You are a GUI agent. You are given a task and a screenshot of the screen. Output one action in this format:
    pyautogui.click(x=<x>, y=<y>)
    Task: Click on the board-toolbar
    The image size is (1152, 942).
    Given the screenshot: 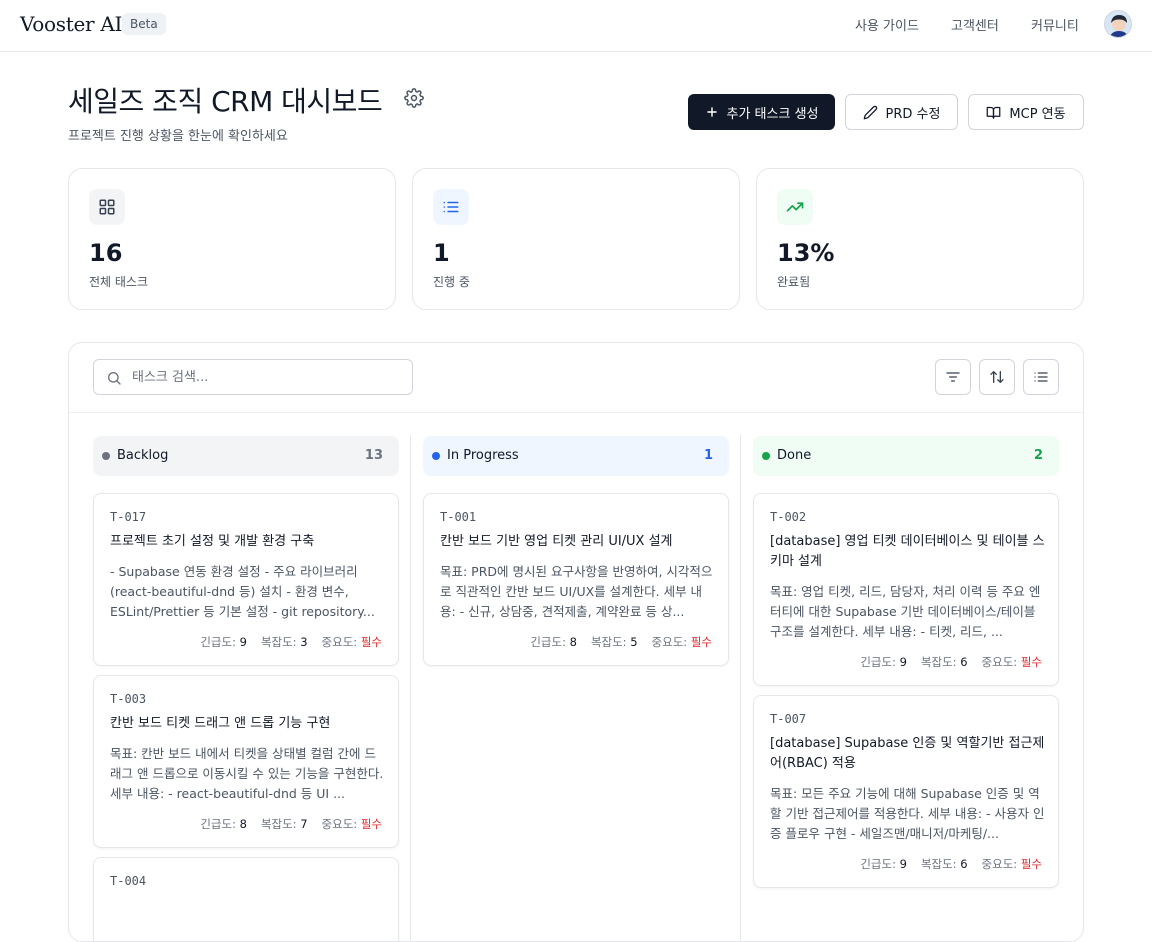 What is the action you would take?
    pyautogui.click(x=576, y=378)
    